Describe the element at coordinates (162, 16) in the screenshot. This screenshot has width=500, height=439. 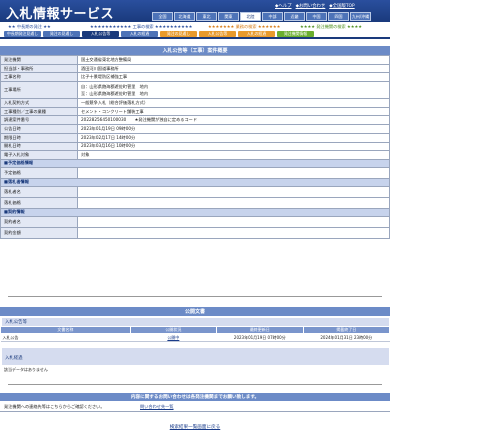
I see `region-tab-national: 全国` at that location.